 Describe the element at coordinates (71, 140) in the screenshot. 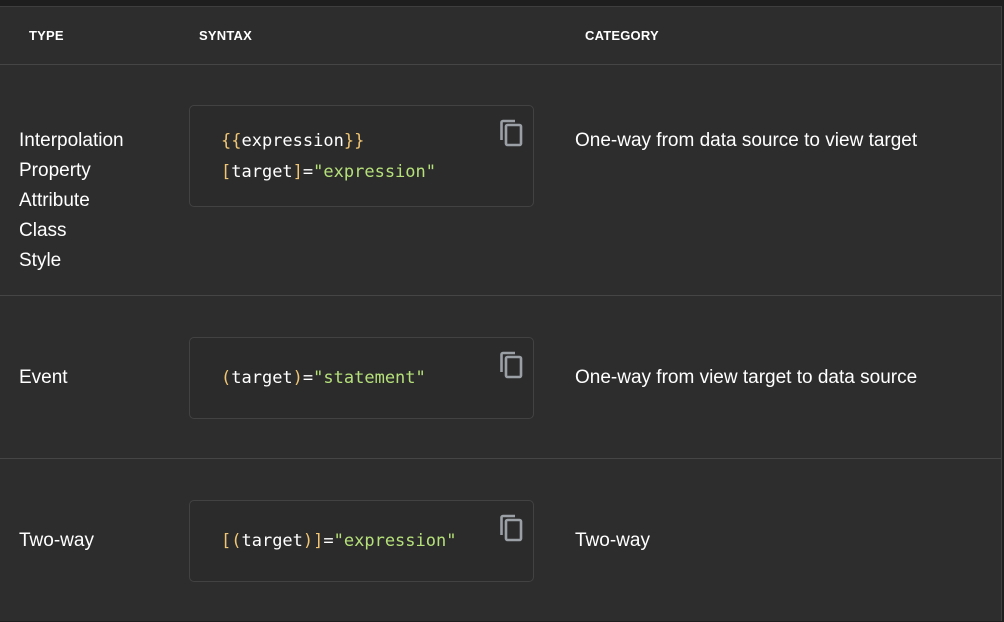

I see `type-interpolation: Interpolation` at that location.